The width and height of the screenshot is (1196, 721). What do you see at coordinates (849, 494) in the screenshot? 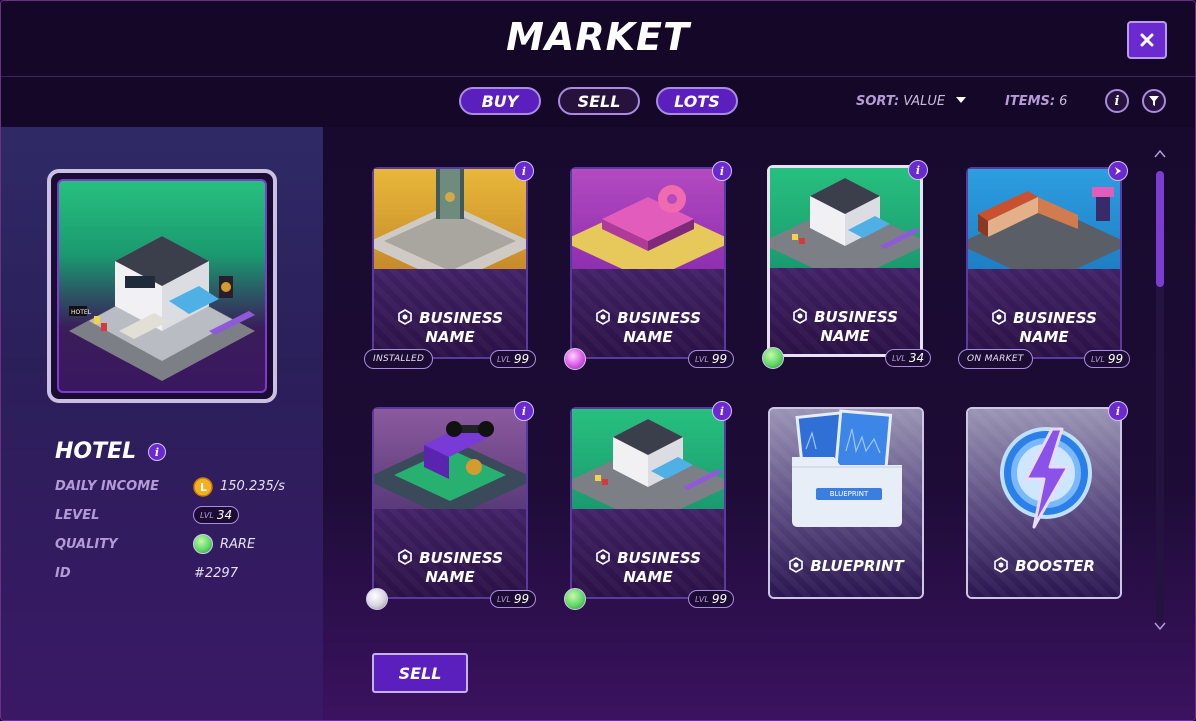
I see `blueprint-label: BLUEPRINT` at bounding box center [849, 494].